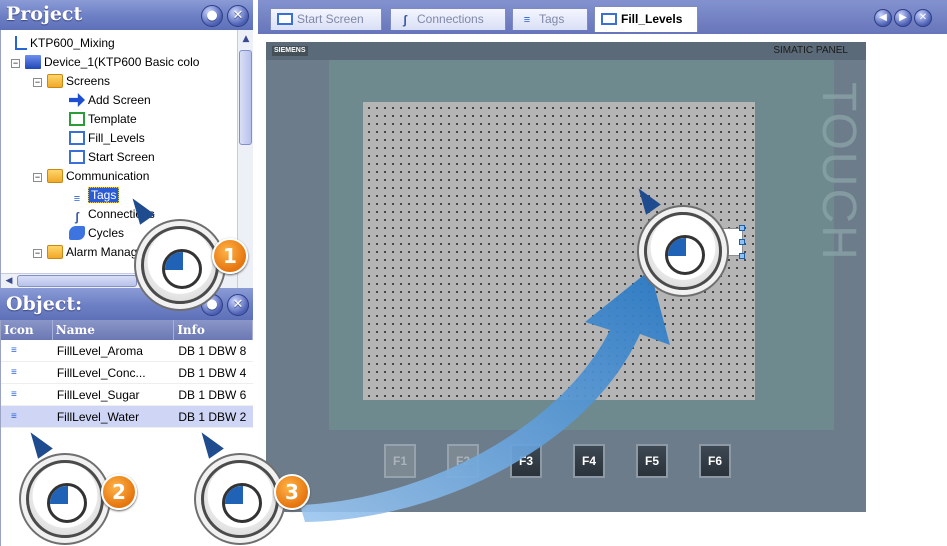 The height and width of the screenshot is (546, 947). What do you see at coordinates (589, 461) in the screenshot?
I see `function-key-f4: F4` at bounding box center [589, 461].